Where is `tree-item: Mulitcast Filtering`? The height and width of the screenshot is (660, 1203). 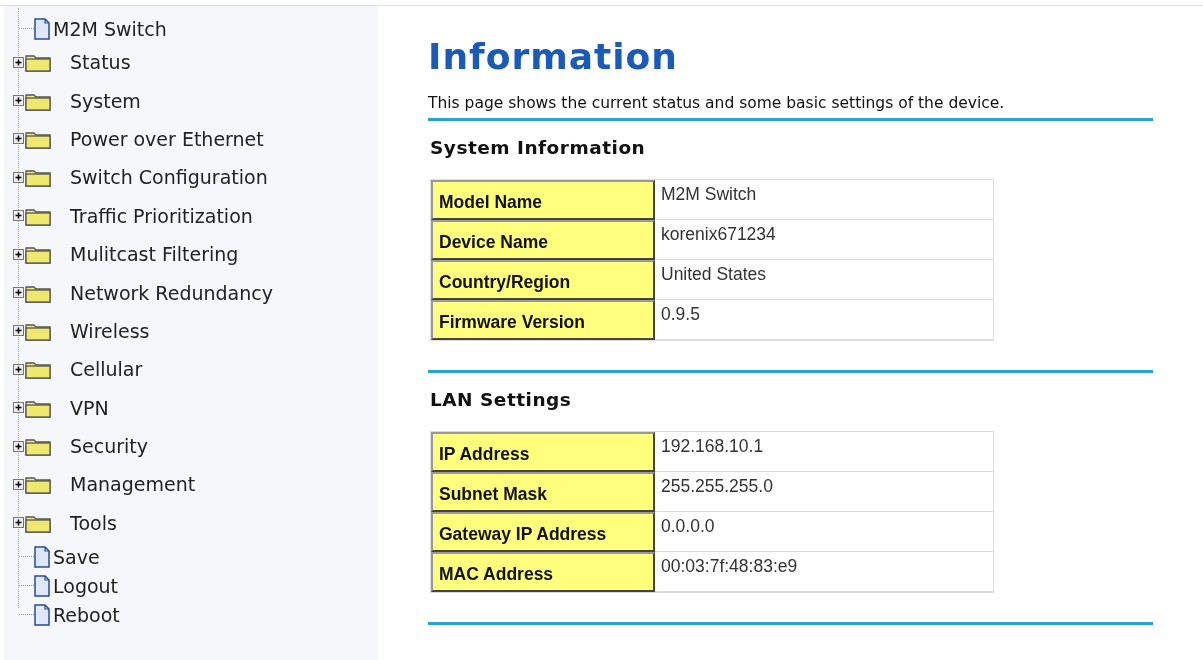
tree-item: Mulitcast Filtering is located at coordinates (154, 254).